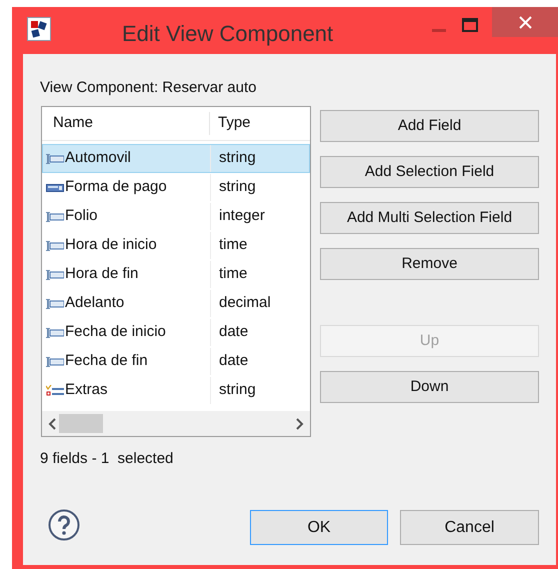  Describe the element at coordinates (106, 361) in the screenshot. I see `field-name: Fecha de fin` at that location.